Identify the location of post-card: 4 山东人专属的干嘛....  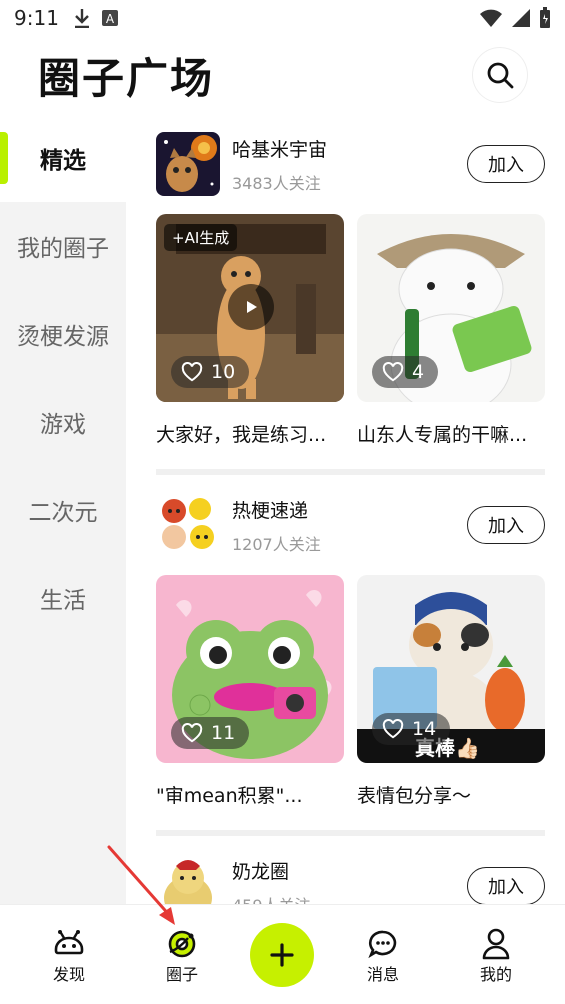
(451, 330).